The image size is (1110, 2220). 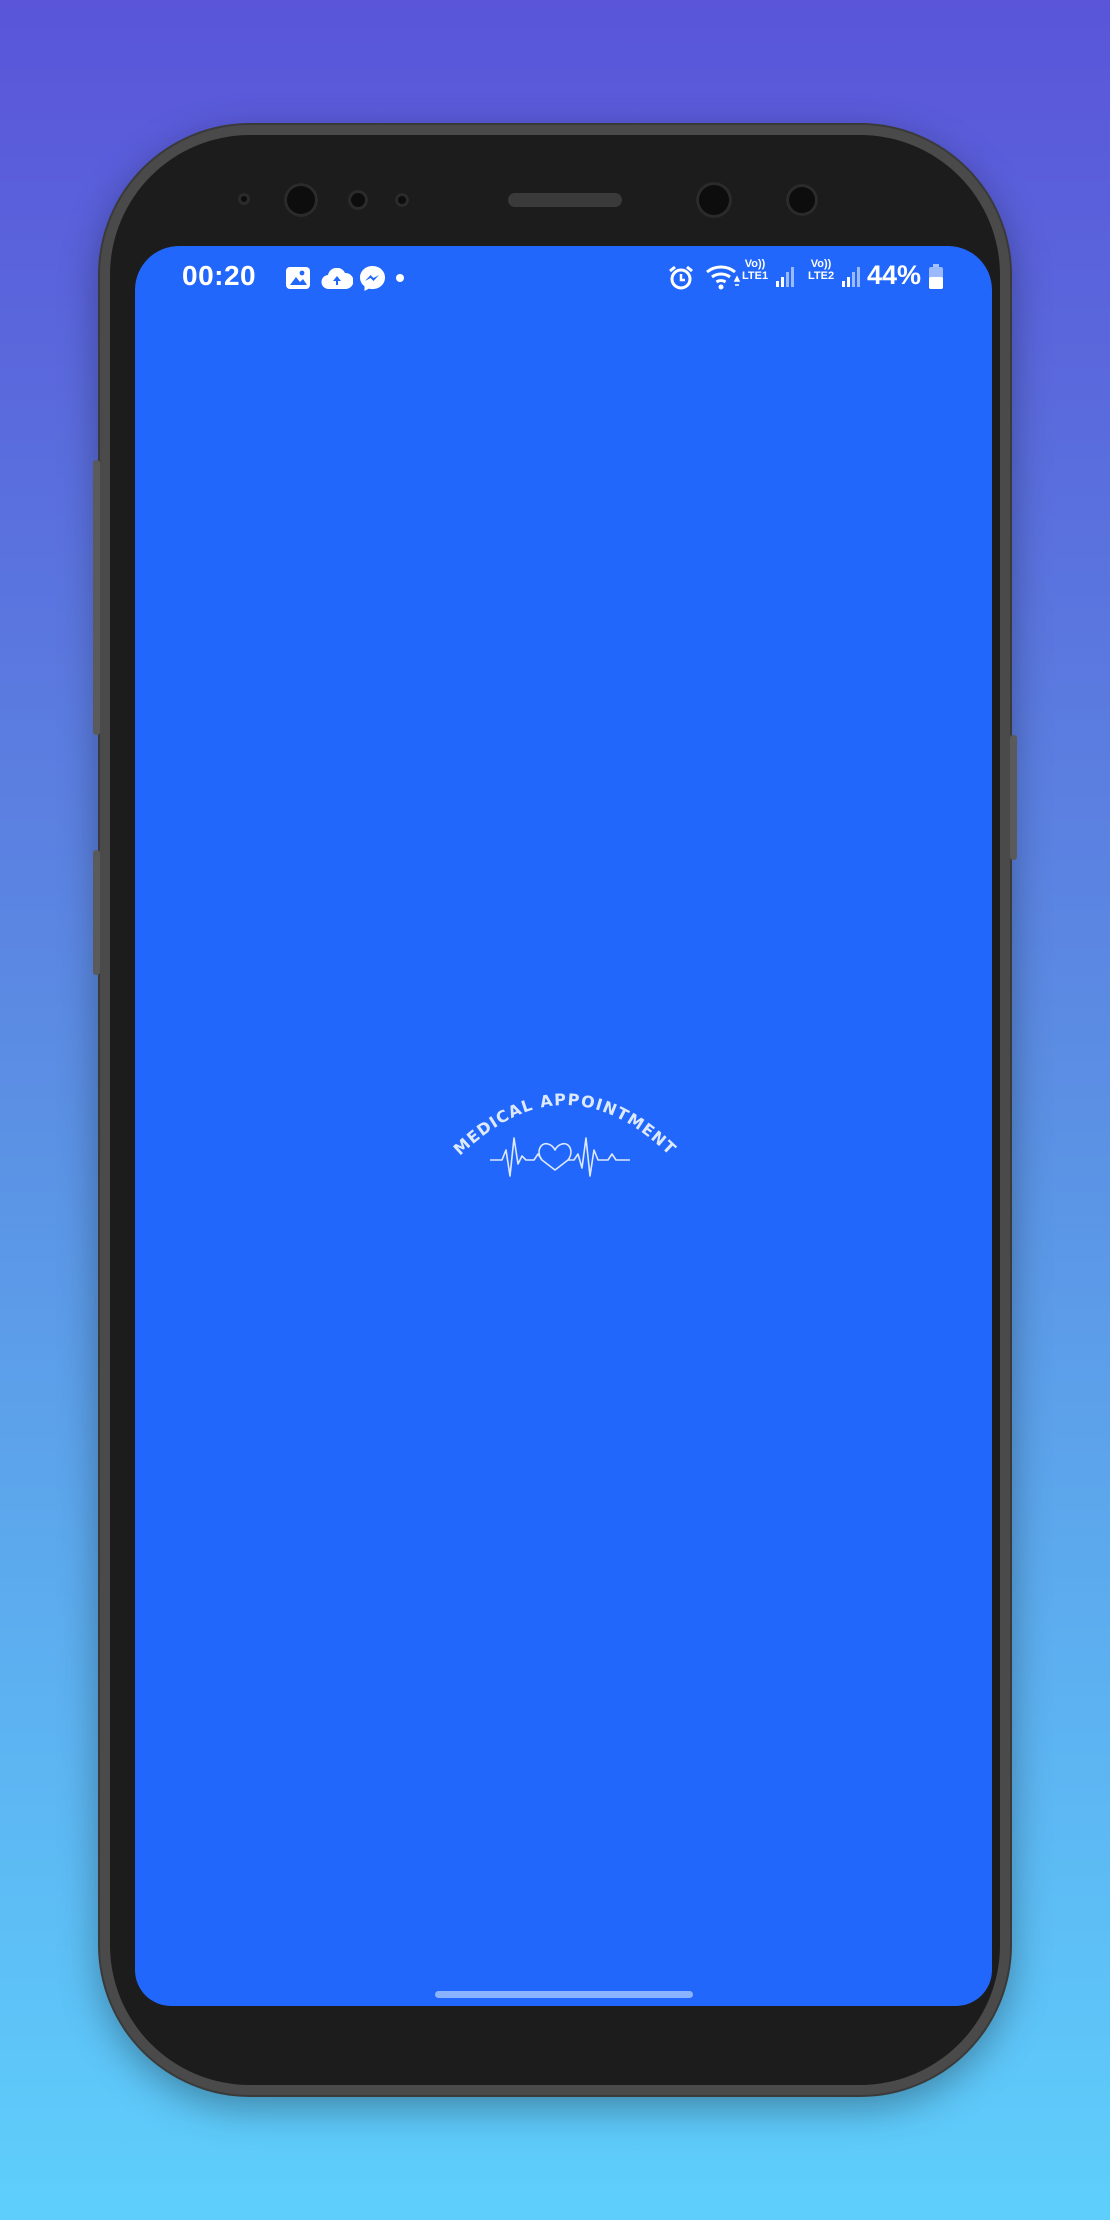 I want to click on proximity-sensor, so click(x=244, y=199).